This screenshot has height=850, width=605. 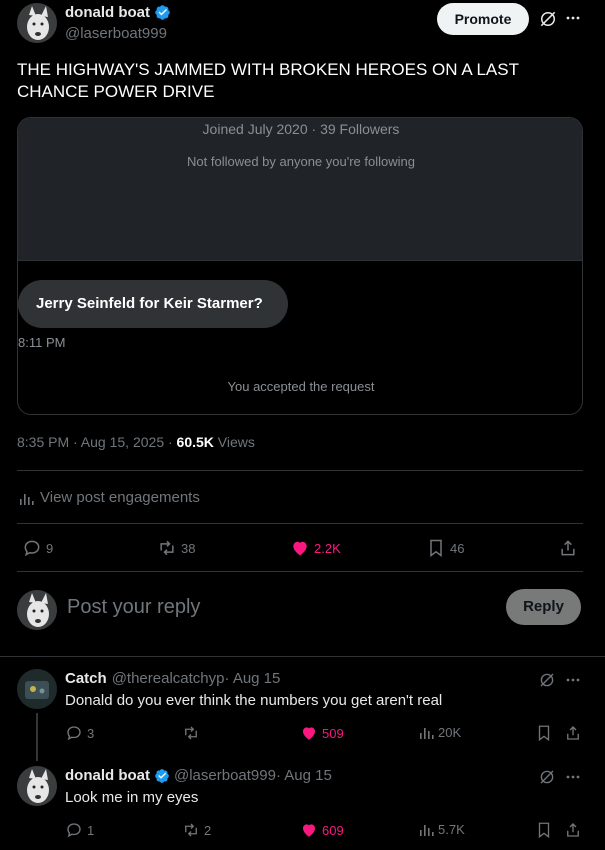 What do you see at coordinates (301, 386) in the screenshot?
I see `request-accepted-text: You accepted the request` at bounding box center [301, 386].